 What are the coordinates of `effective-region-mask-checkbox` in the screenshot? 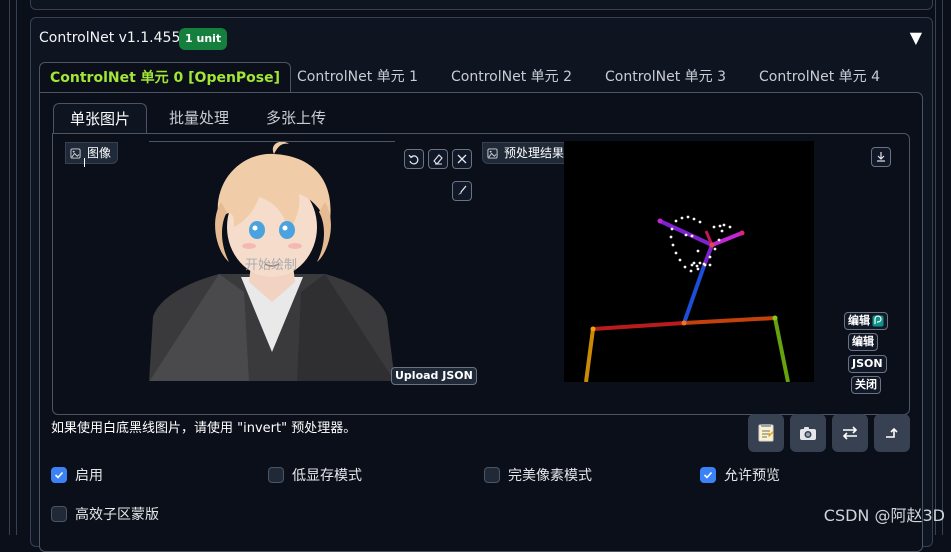 It's located at (59, 514).